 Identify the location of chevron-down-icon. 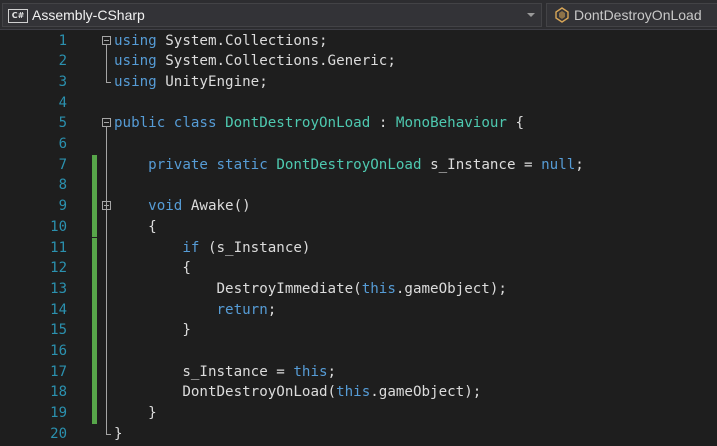
(531, 15).